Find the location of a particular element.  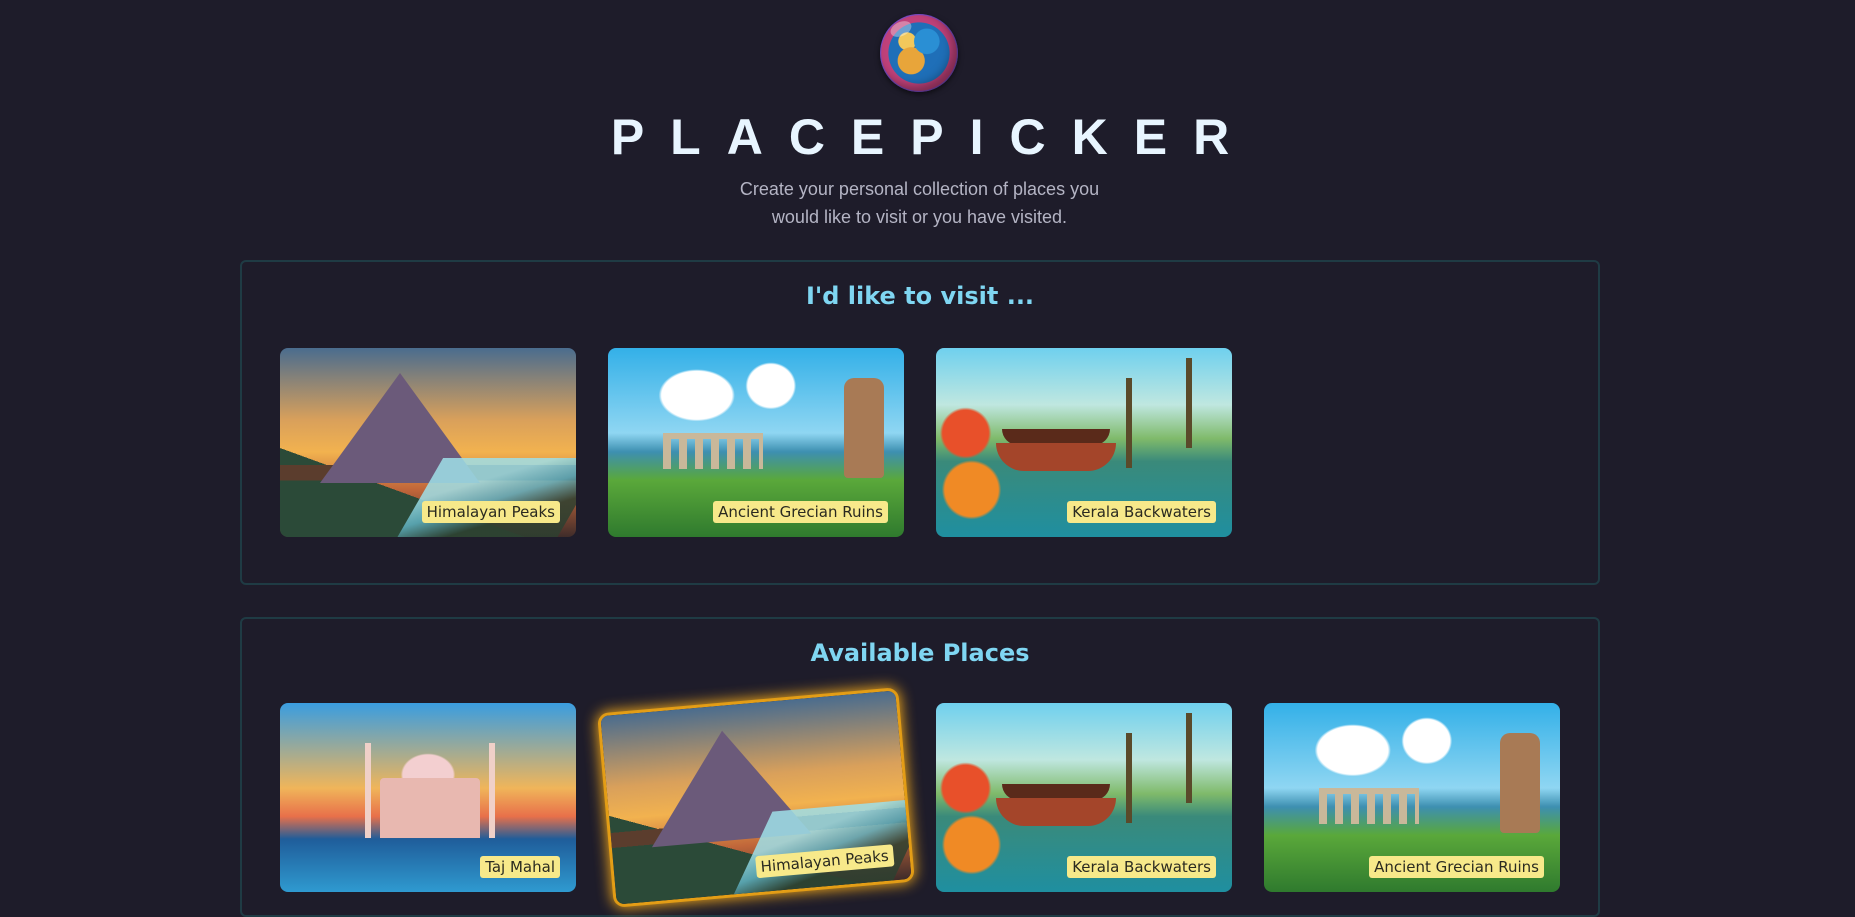

app-title: PLACEPICKER is located at coordinates (933, 137).